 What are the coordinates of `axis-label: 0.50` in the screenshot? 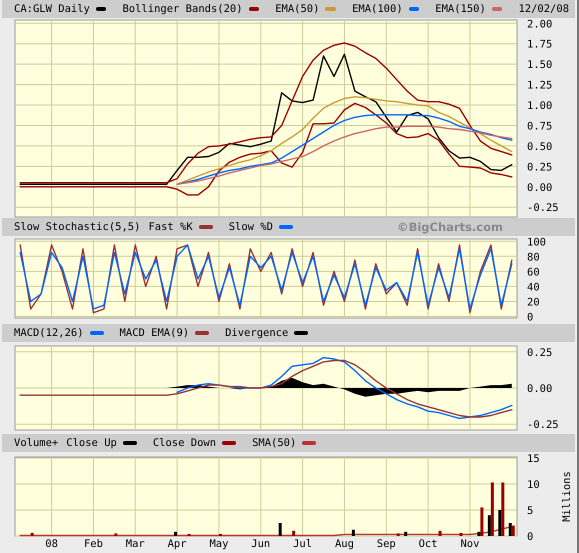 It's located at (539, 146).